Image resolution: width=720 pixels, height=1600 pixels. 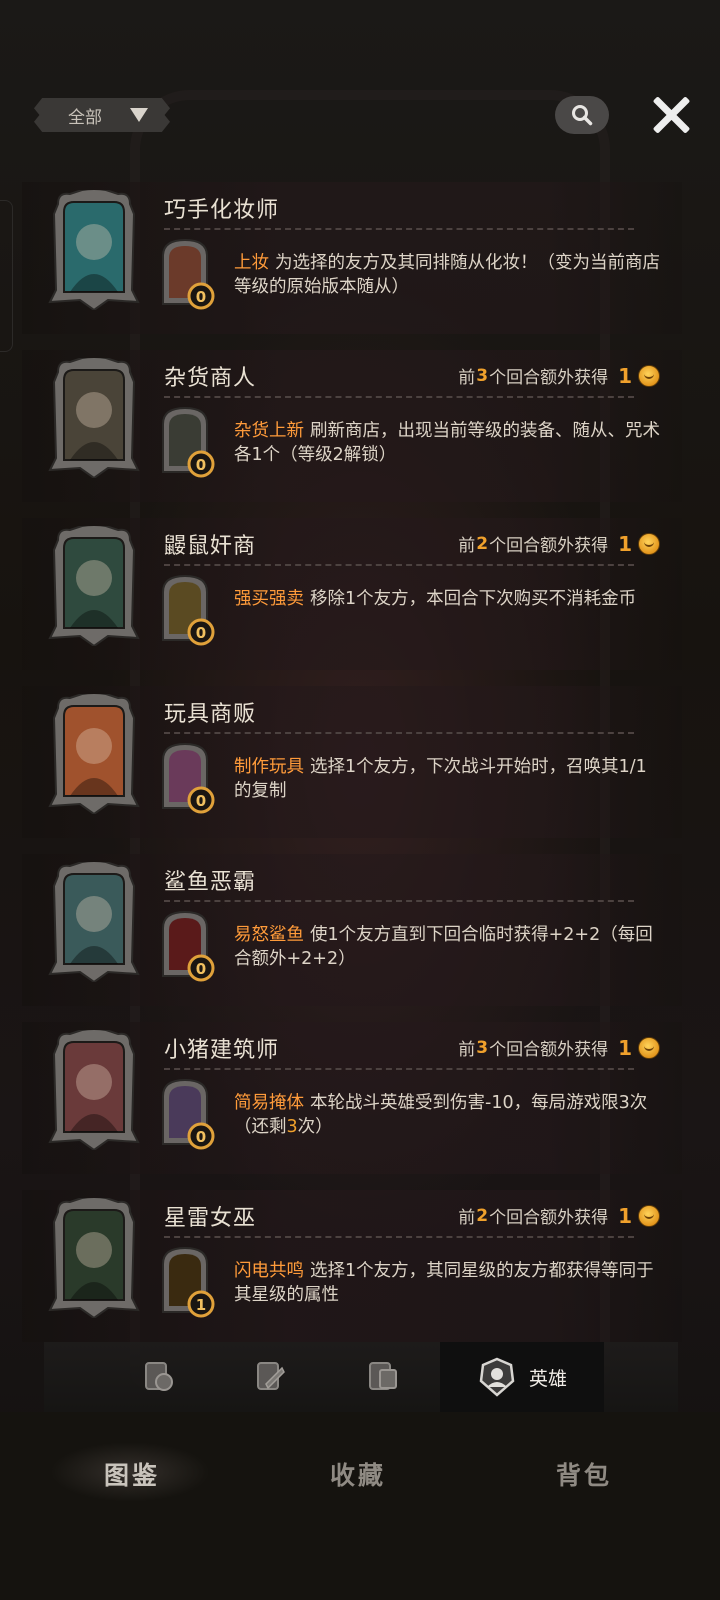 I want to click on skill-text: 强买强卖 移除1个友方，本回合下次购买不消耗金币, so click(x=449, y=599).